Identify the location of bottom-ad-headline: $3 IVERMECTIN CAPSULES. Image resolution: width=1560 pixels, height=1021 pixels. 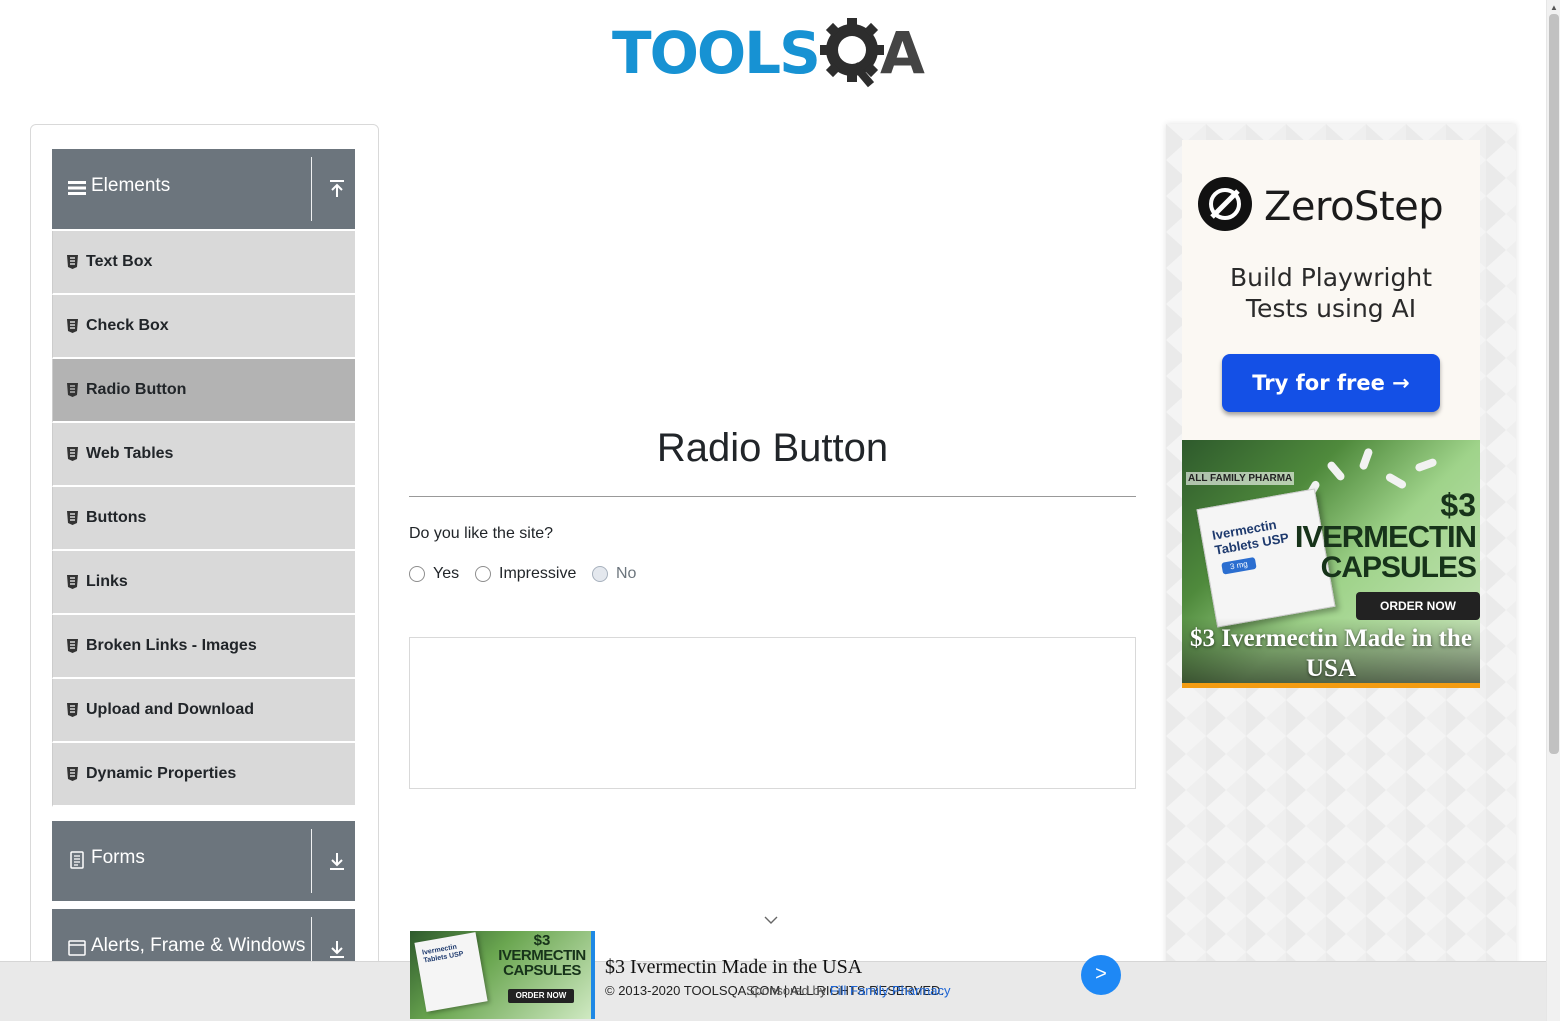
(542, 955).